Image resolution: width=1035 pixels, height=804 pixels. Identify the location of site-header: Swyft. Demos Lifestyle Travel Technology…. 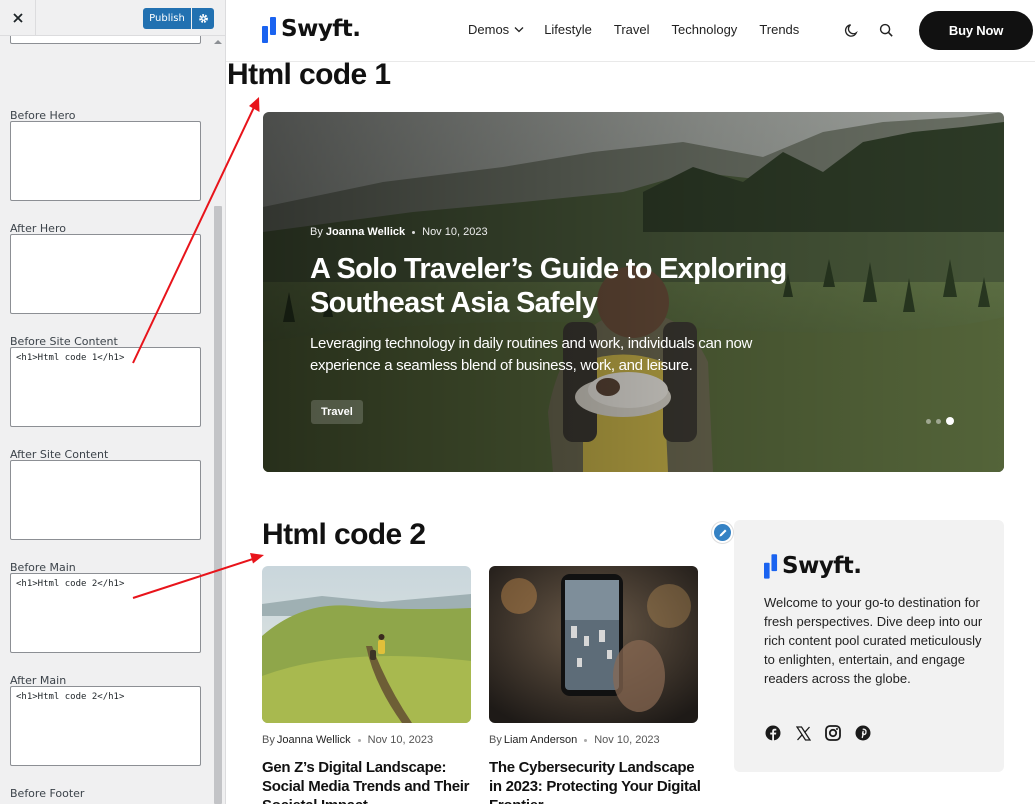
(630, 31).